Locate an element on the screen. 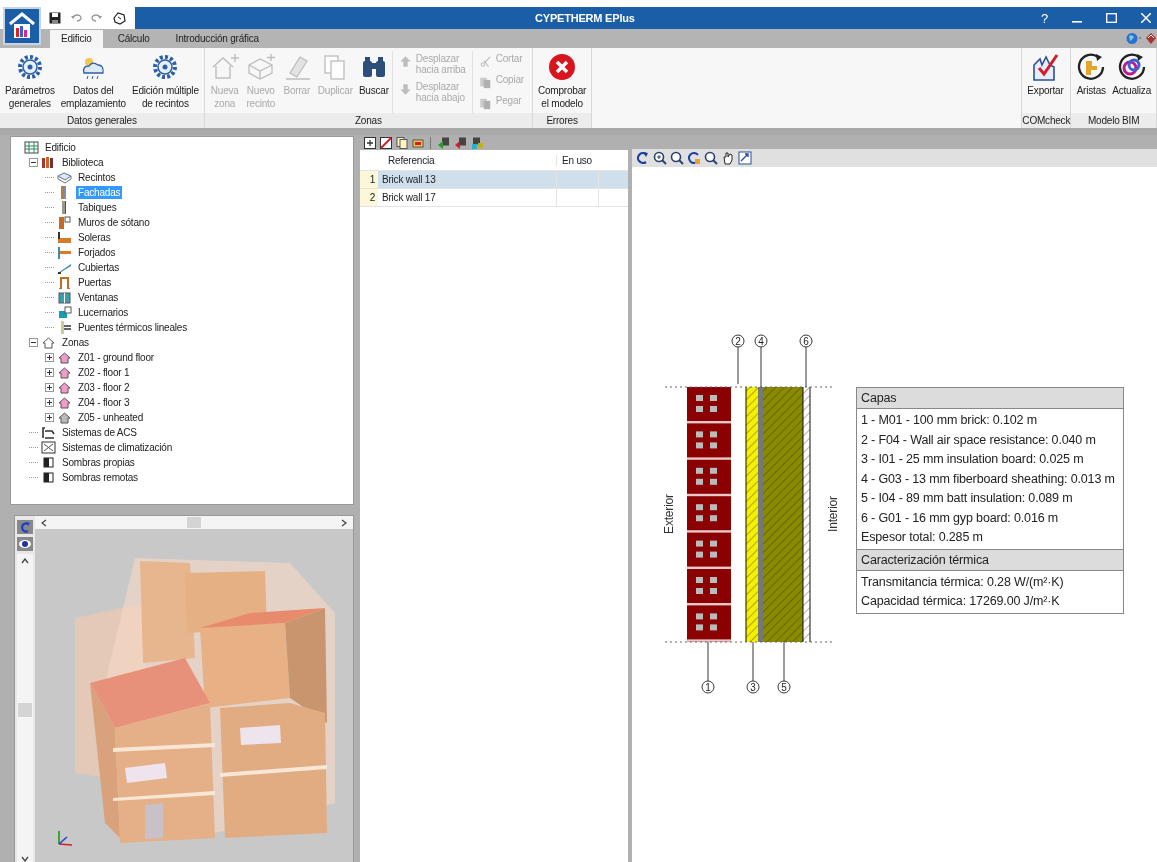 This screenshot has height=862, width=1157. save-icon is located at coordinates (55, 18).